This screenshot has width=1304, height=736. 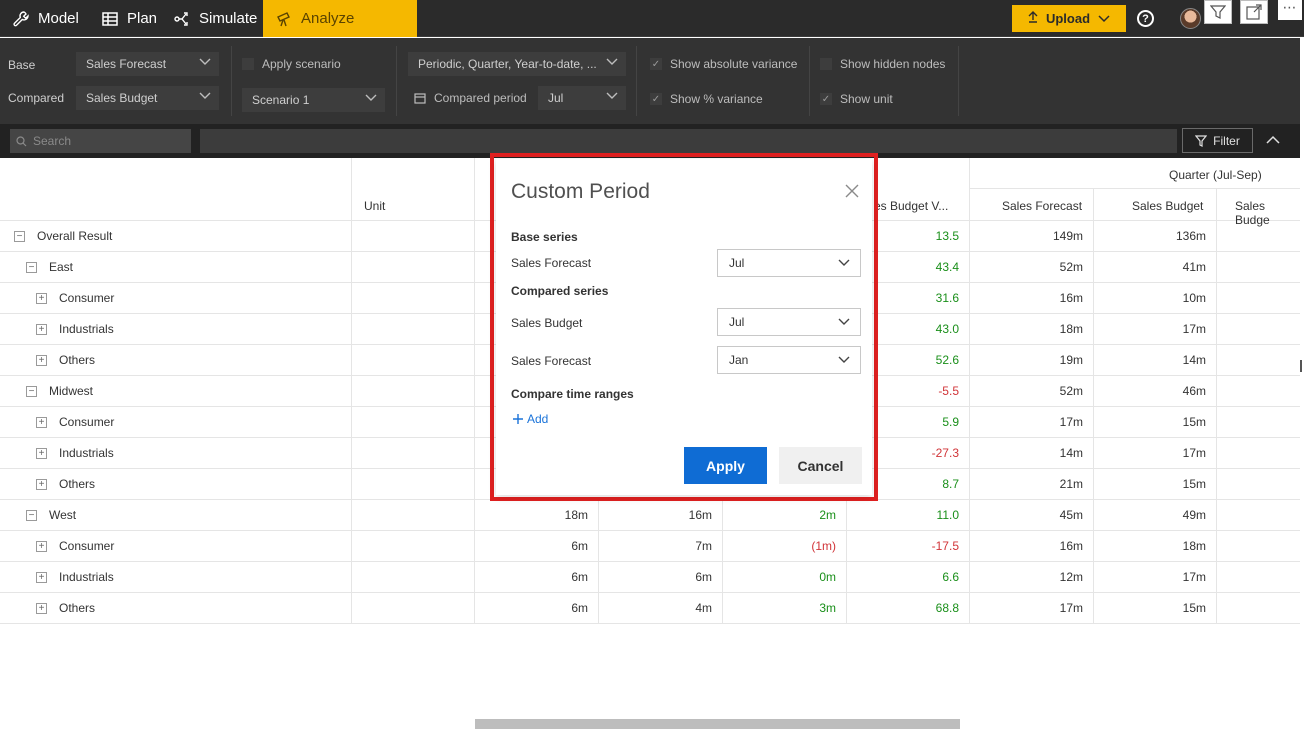 I want to click on col-header-sales-budget: Sales Budget, so click(x=1167, y=206).